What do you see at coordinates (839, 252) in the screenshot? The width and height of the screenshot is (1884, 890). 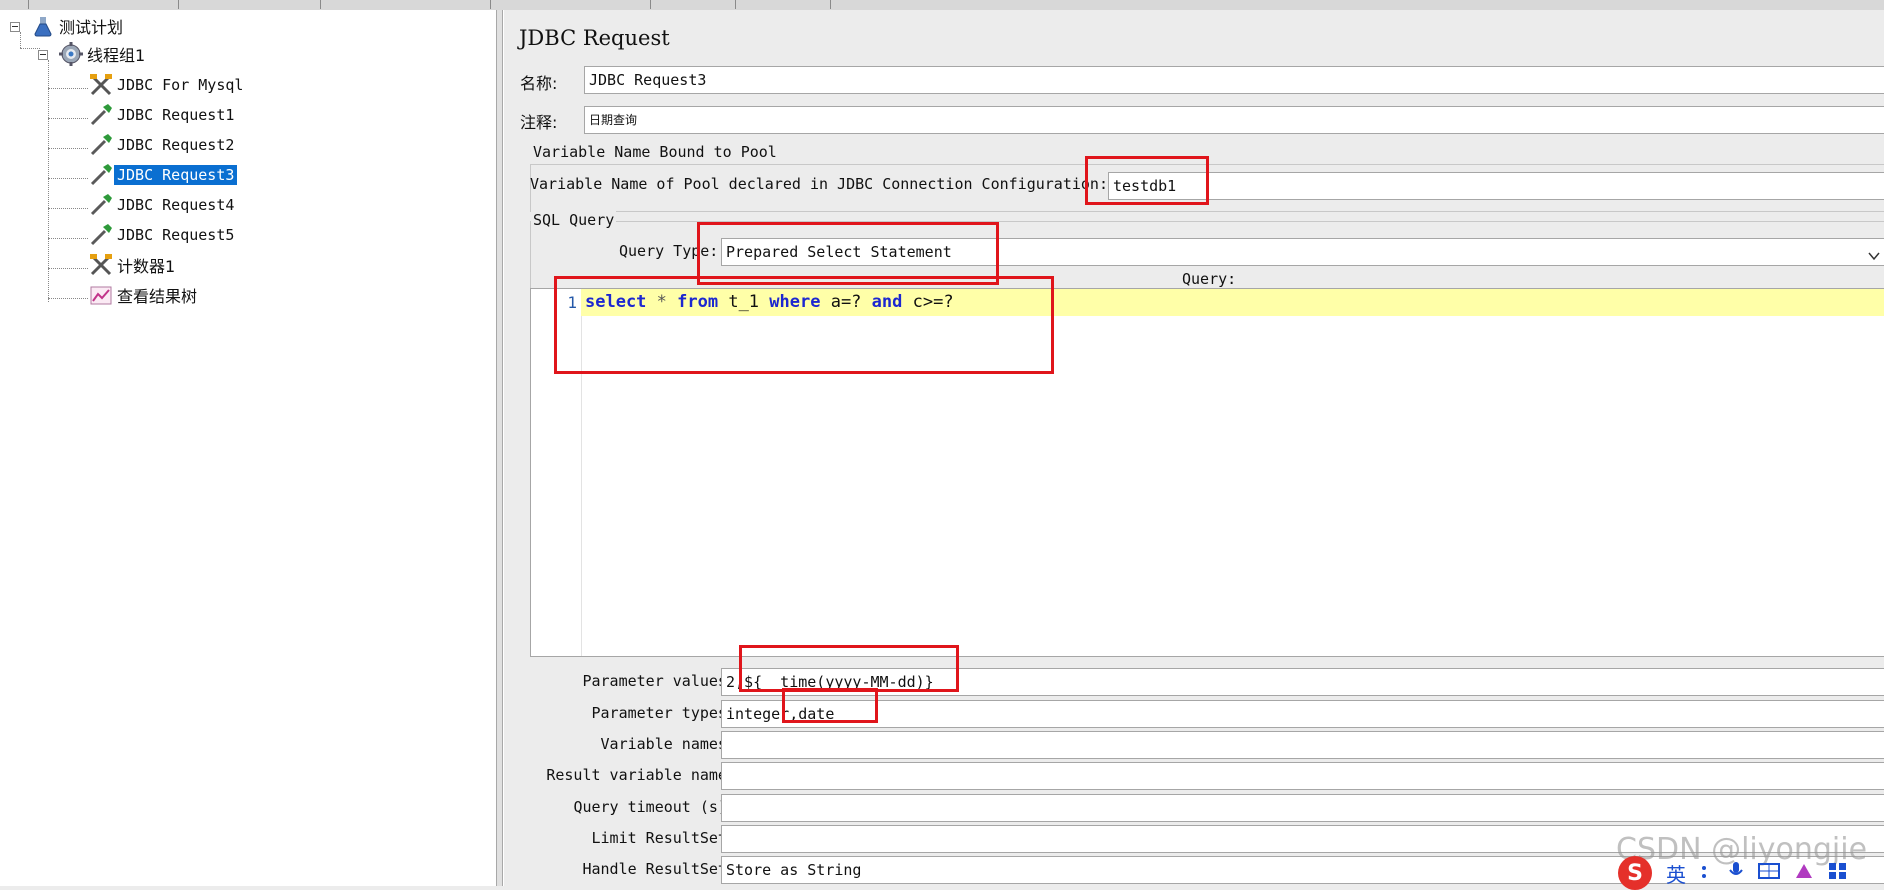 I see `query-type-value: Prepared Select Statement` at bounding box center [839, 252].